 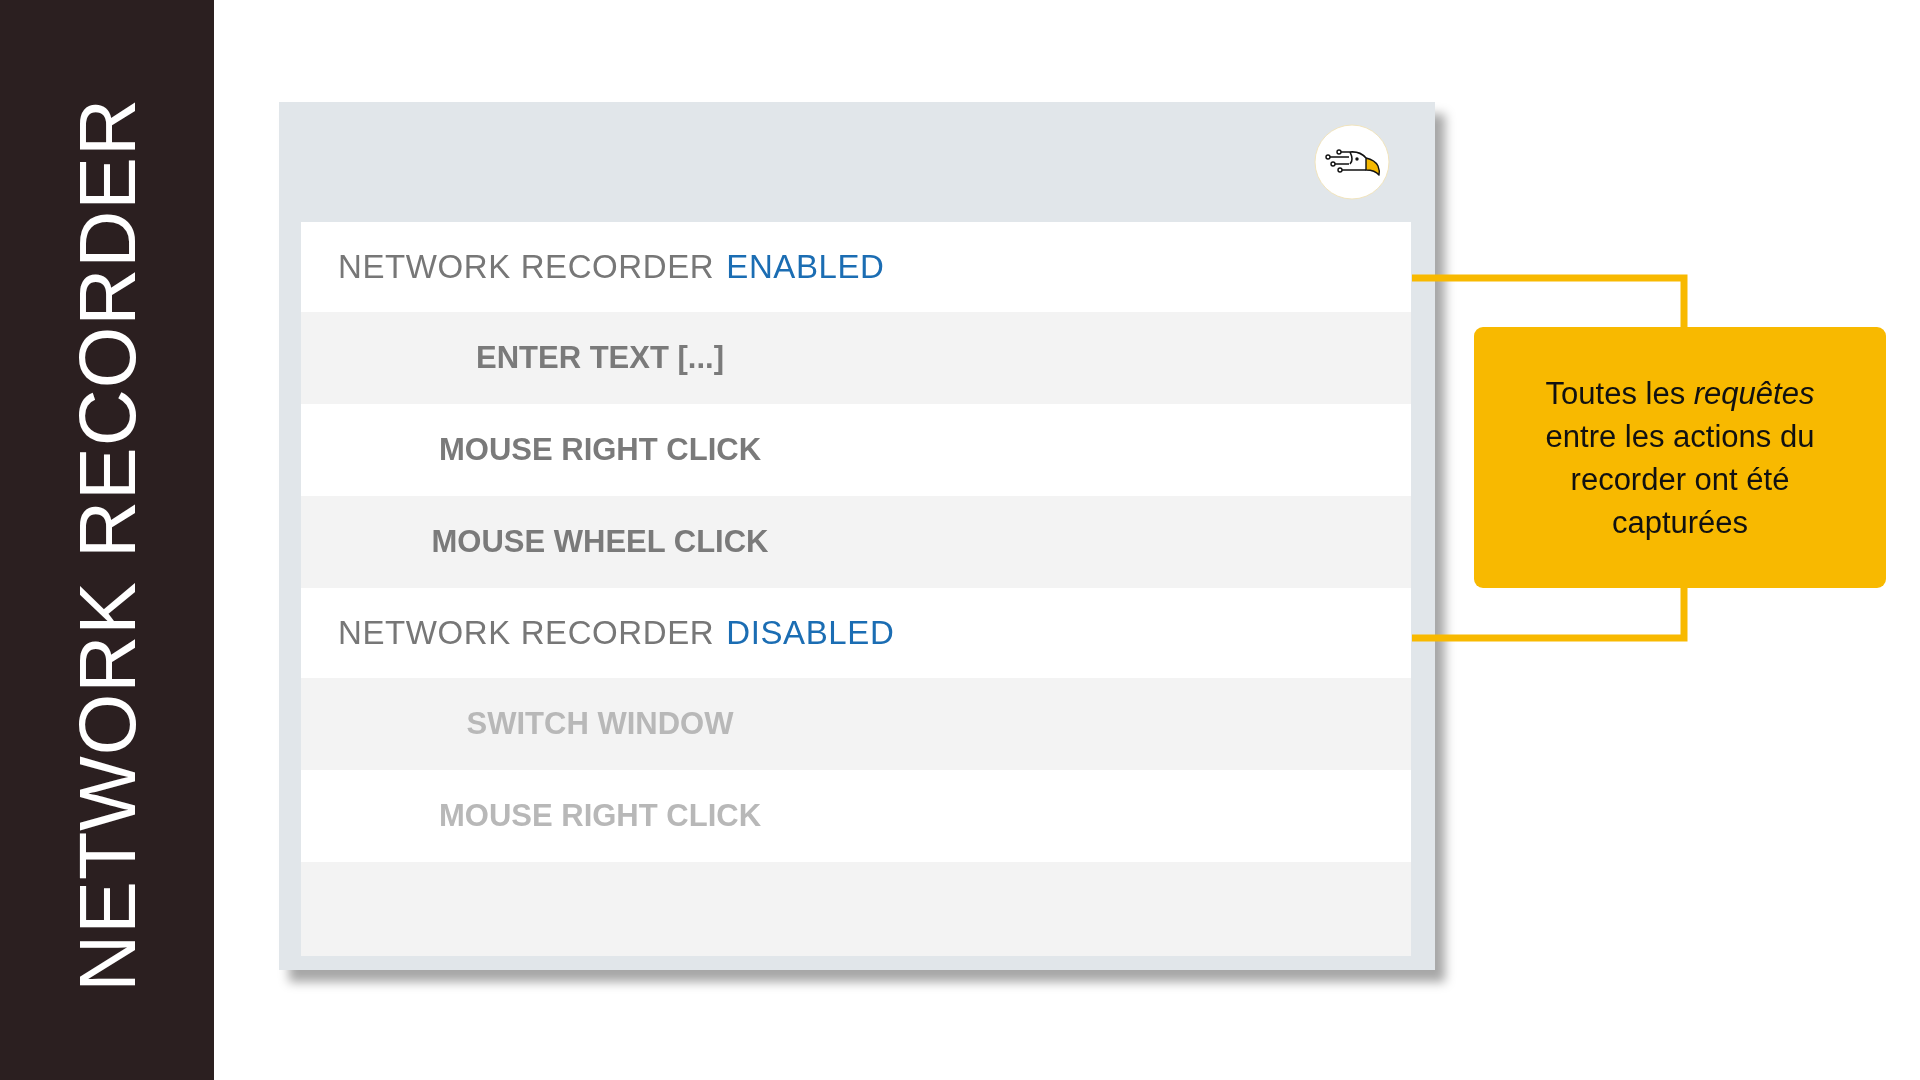 What do you see at coordinates (810, 633) in the screenshot?
I see `status-label: DISABLED` at bounding box center [810, 633].